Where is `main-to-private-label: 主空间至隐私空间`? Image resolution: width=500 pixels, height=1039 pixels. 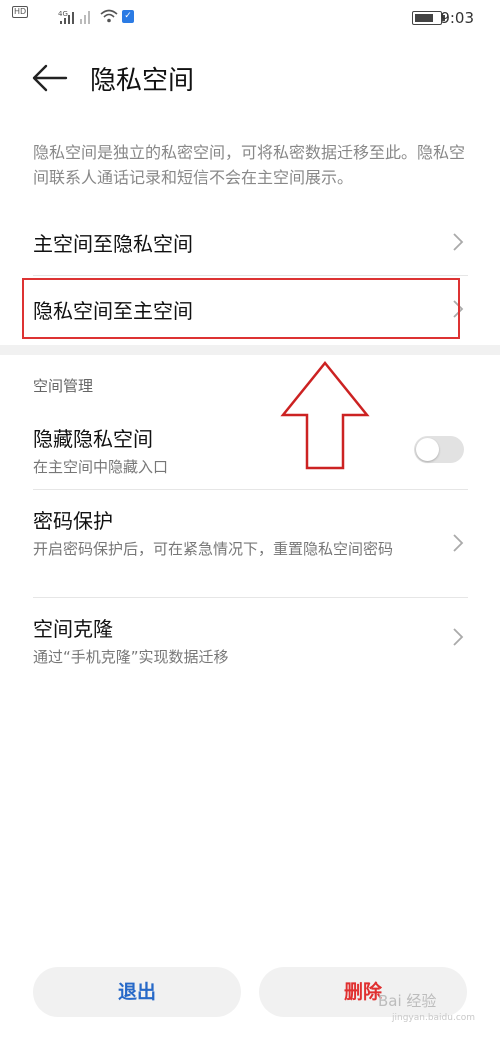
main-to-private-label: 主空间至隐私空间 is located at coordinates (113, 244).